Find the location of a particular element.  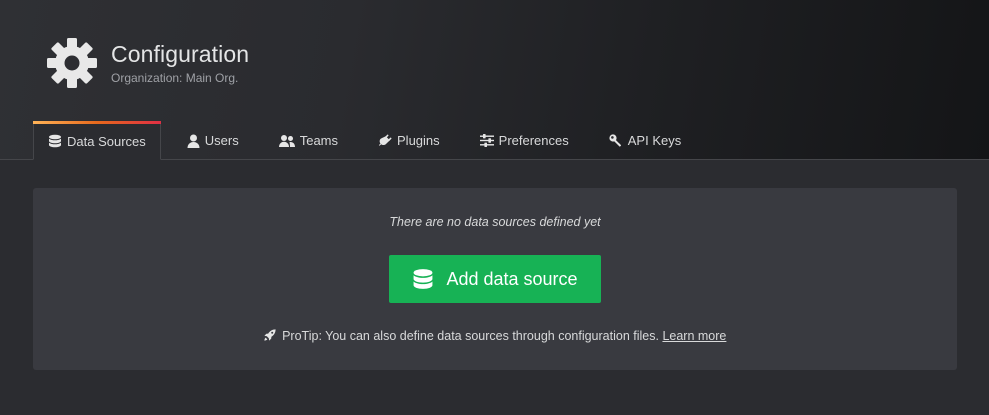

add-data-source-button: Add data source is located at coordinates (495, 279).